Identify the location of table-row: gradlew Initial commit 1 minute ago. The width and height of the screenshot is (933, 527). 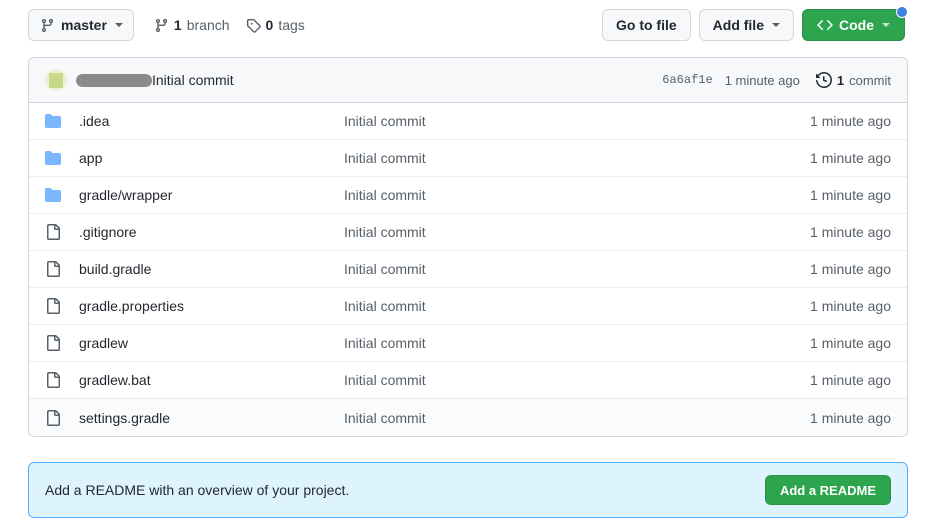
(468, 343).